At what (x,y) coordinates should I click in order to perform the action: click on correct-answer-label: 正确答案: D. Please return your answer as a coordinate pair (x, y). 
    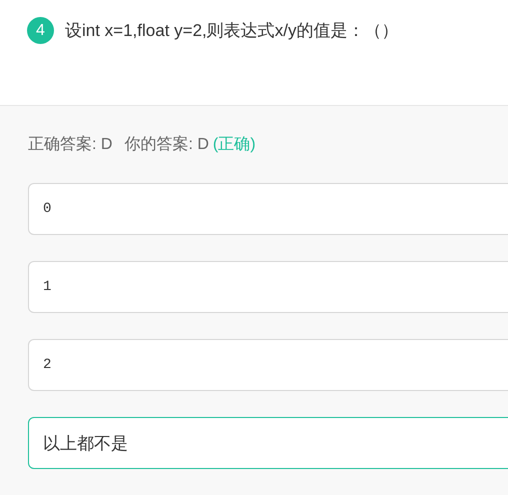
    Looking at the image, I should click on (70, 144).